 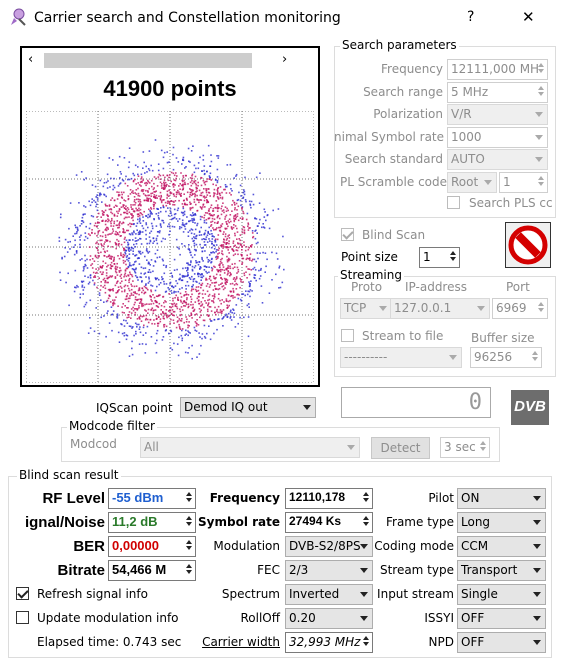 What do you see at coordinates (501, 570) in the screenshot?
I see `stream-type-select: Transport` at bounding box center [501, 570].